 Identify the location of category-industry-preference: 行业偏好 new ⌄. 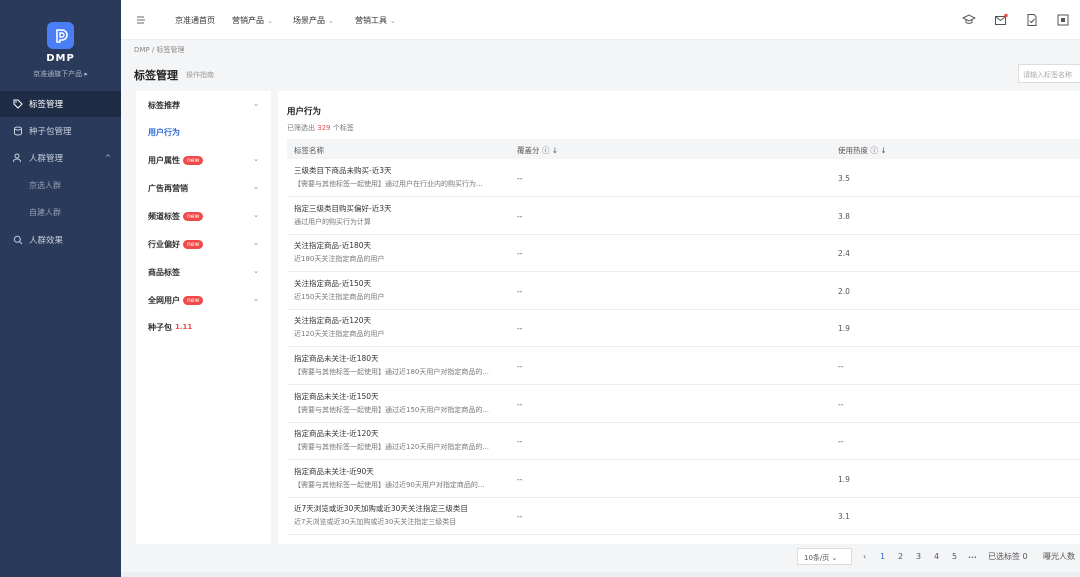
(203, 244).